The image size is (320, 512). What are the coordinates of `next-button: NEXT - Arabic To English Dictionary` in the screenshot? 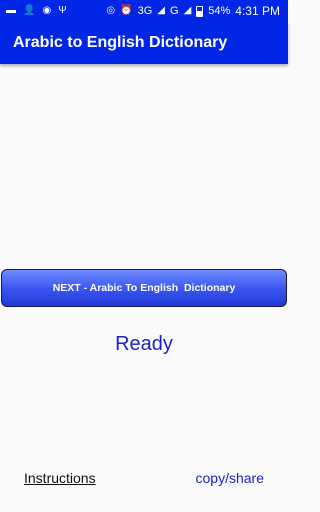 It's located at (144, 288).